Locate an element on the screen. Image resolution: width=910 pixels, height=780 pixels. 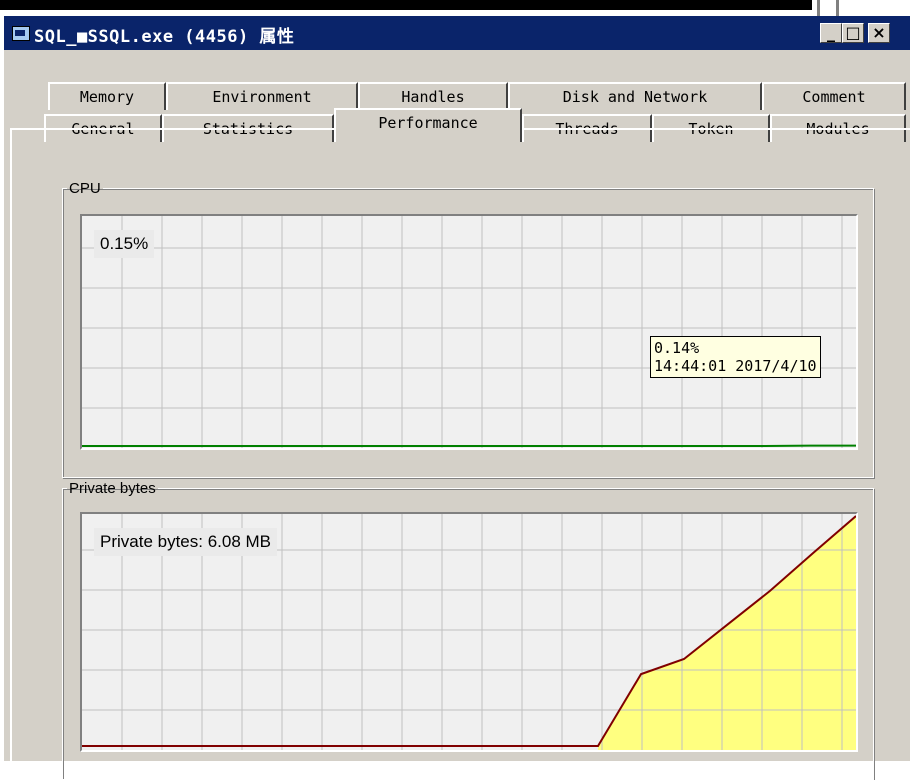
window-title: SQL_■SSQL.exe (4456) 属性 is located at coordinates (164, 34).